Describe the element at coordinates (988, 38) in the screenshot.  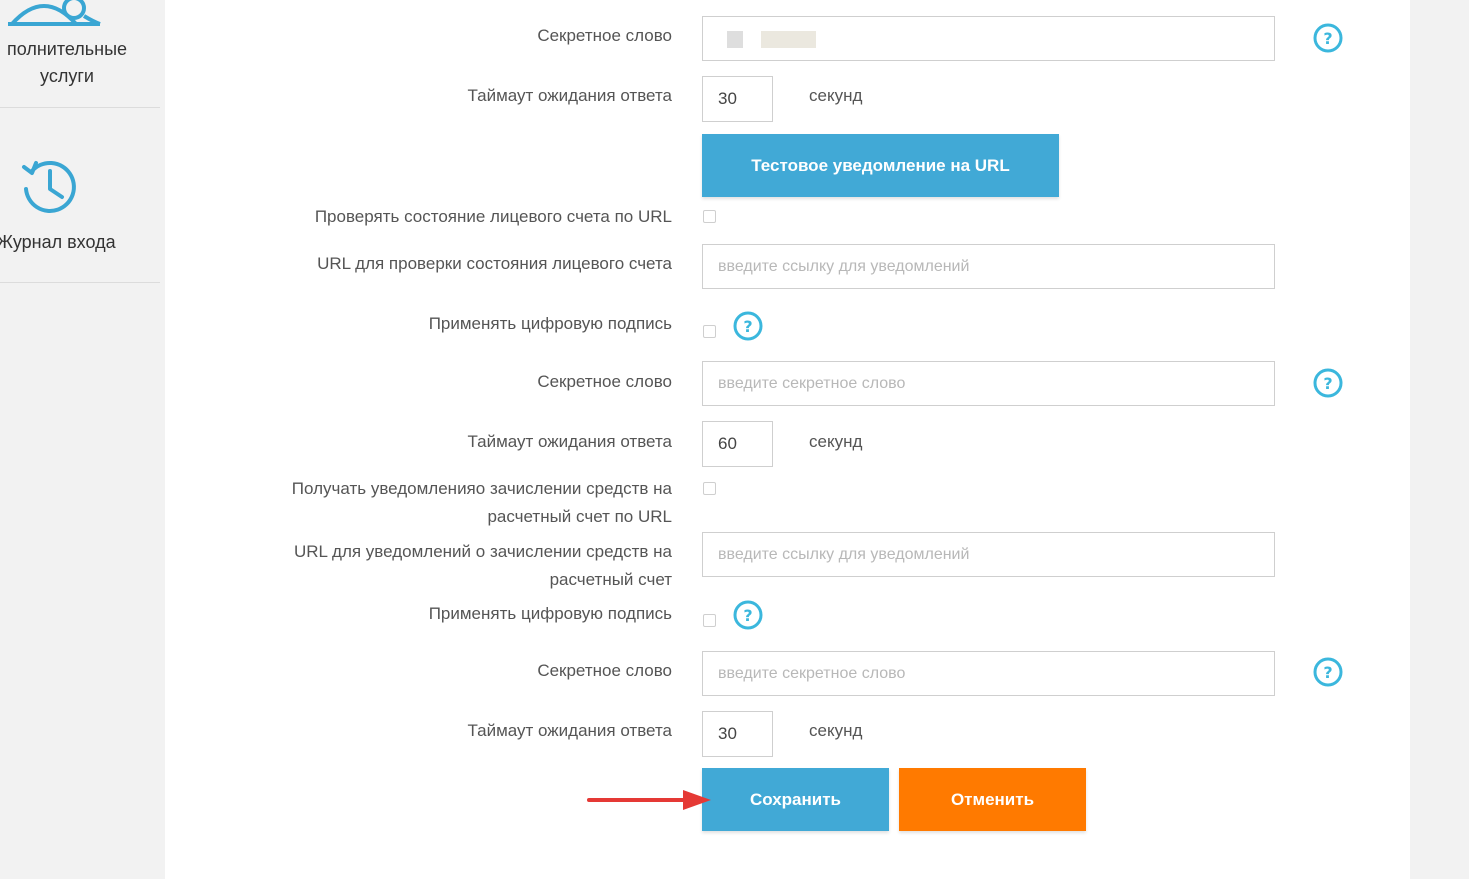
I see `secret-word-field` at that location.